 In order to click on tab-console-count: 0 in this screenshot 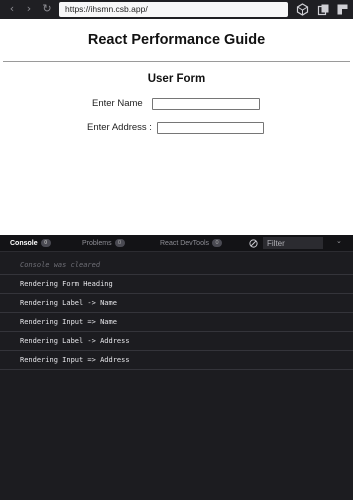, I will do `click(45, 243)`.